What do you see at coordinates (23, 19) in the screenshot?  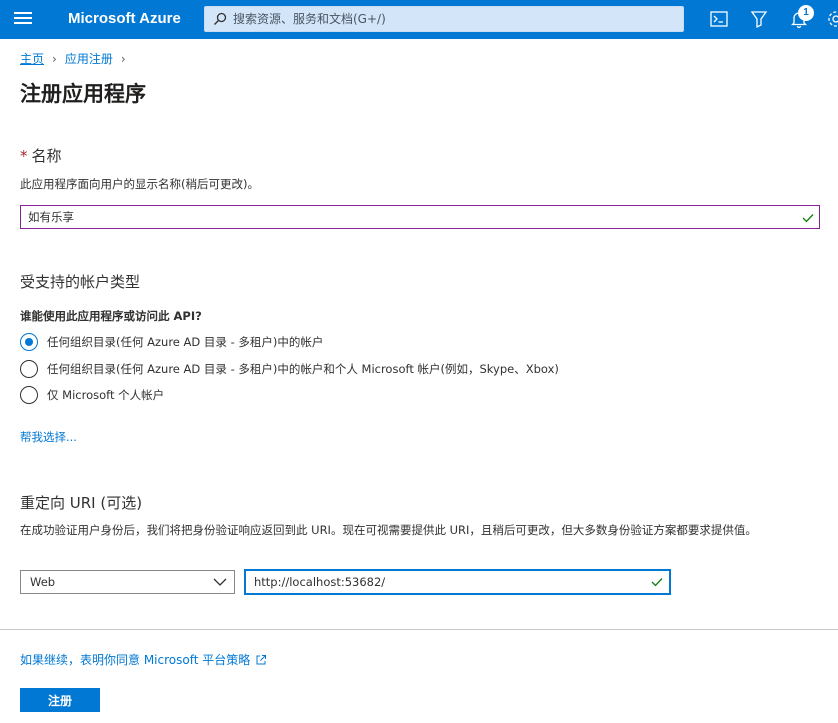 I see `hamburger-menu-icon` at bounding box center [23, 19].